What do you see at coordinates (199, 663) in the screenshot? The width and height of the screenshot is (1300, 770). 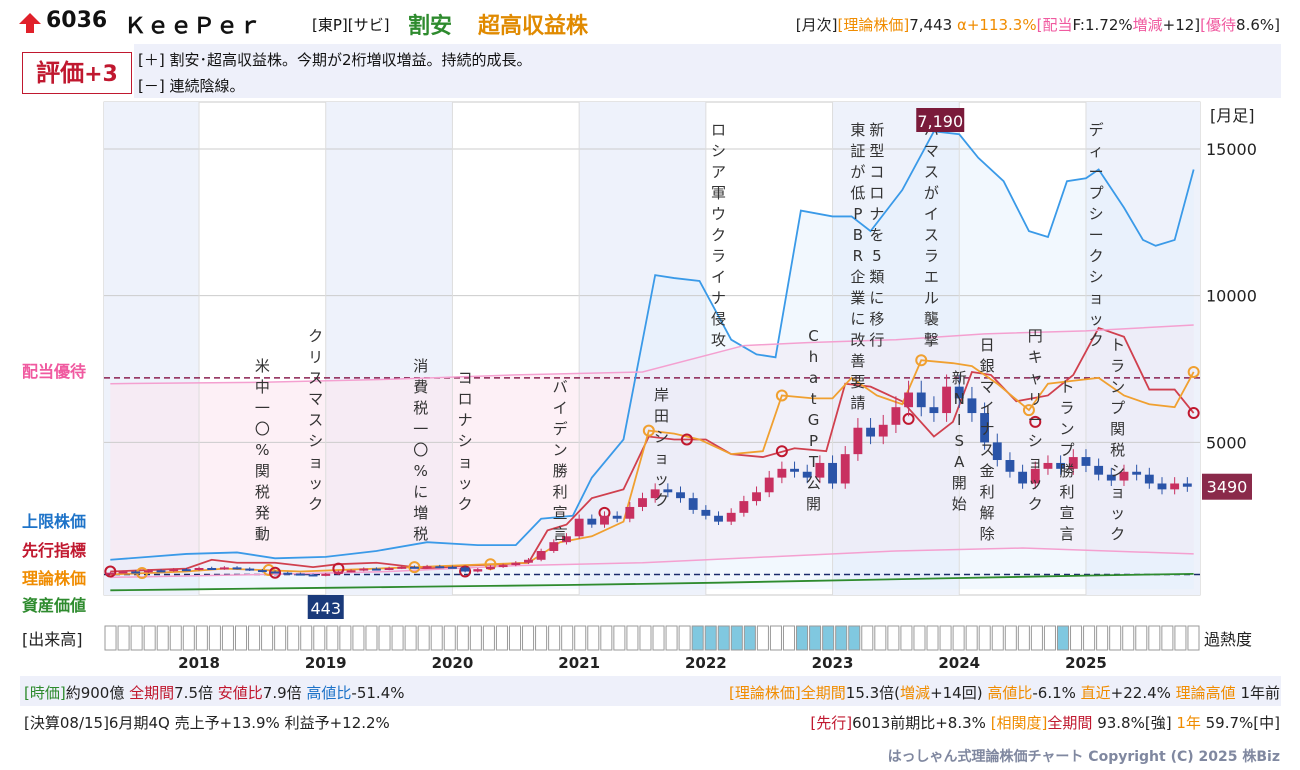 I see `x-year-label: 2018` at bounding box center [199, 663].